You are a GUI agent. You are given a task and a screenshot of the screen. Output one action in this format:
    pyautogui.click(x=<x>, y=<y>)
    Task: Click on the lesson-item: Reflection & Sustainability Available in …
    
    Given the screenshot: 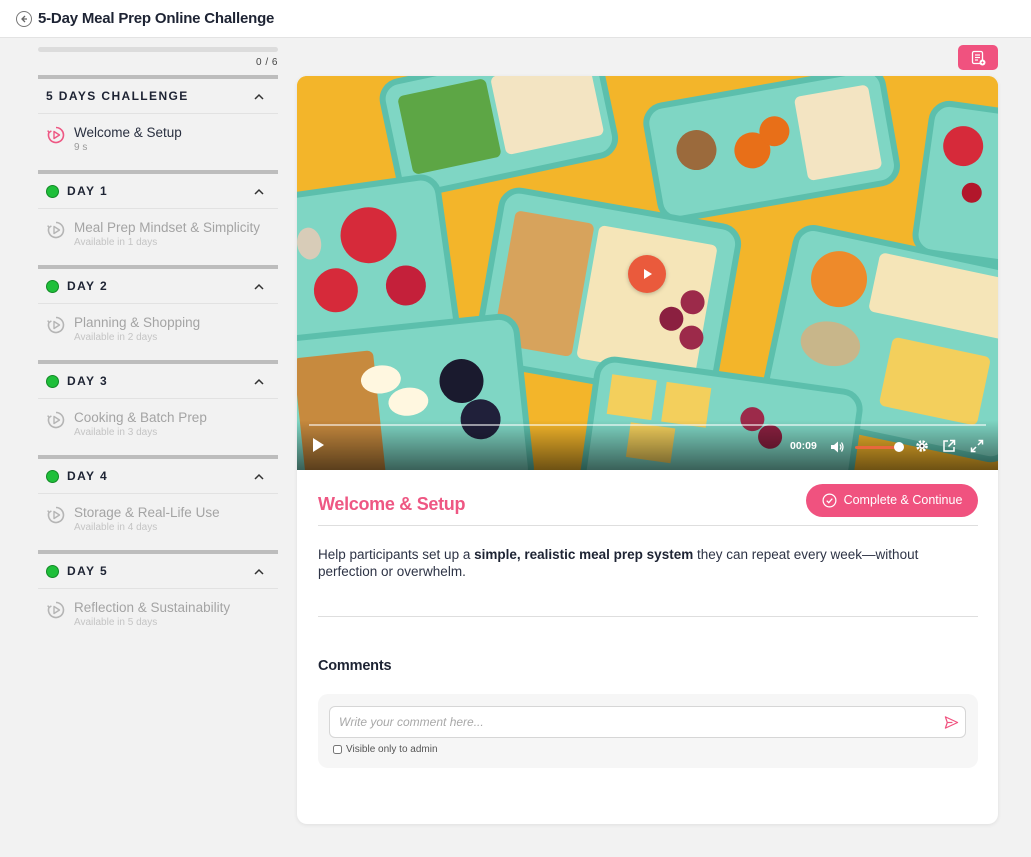 What is the action you would take?
    pyautogui.click(x=158, y=614)
    